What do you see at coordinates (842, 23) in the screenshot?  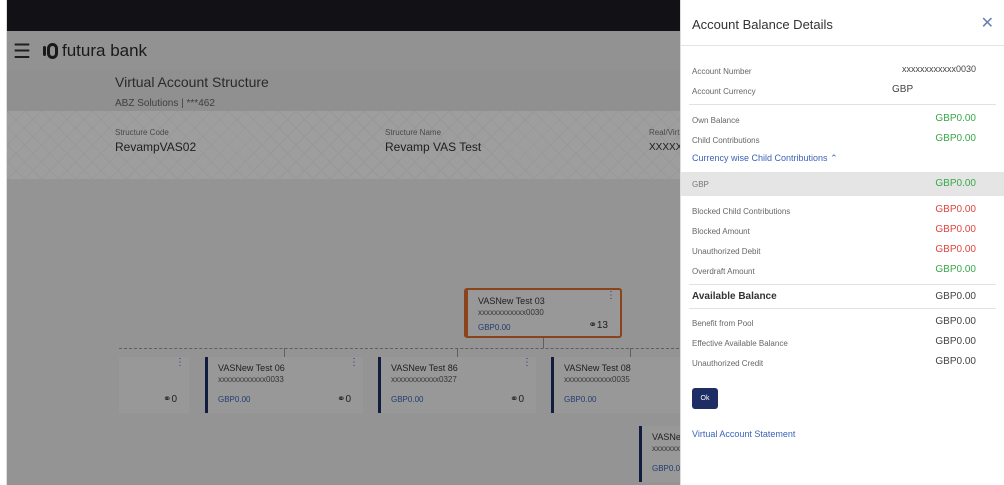 I see `panel-header: Account Balance Details ✕` at bounding box center [842, 23].